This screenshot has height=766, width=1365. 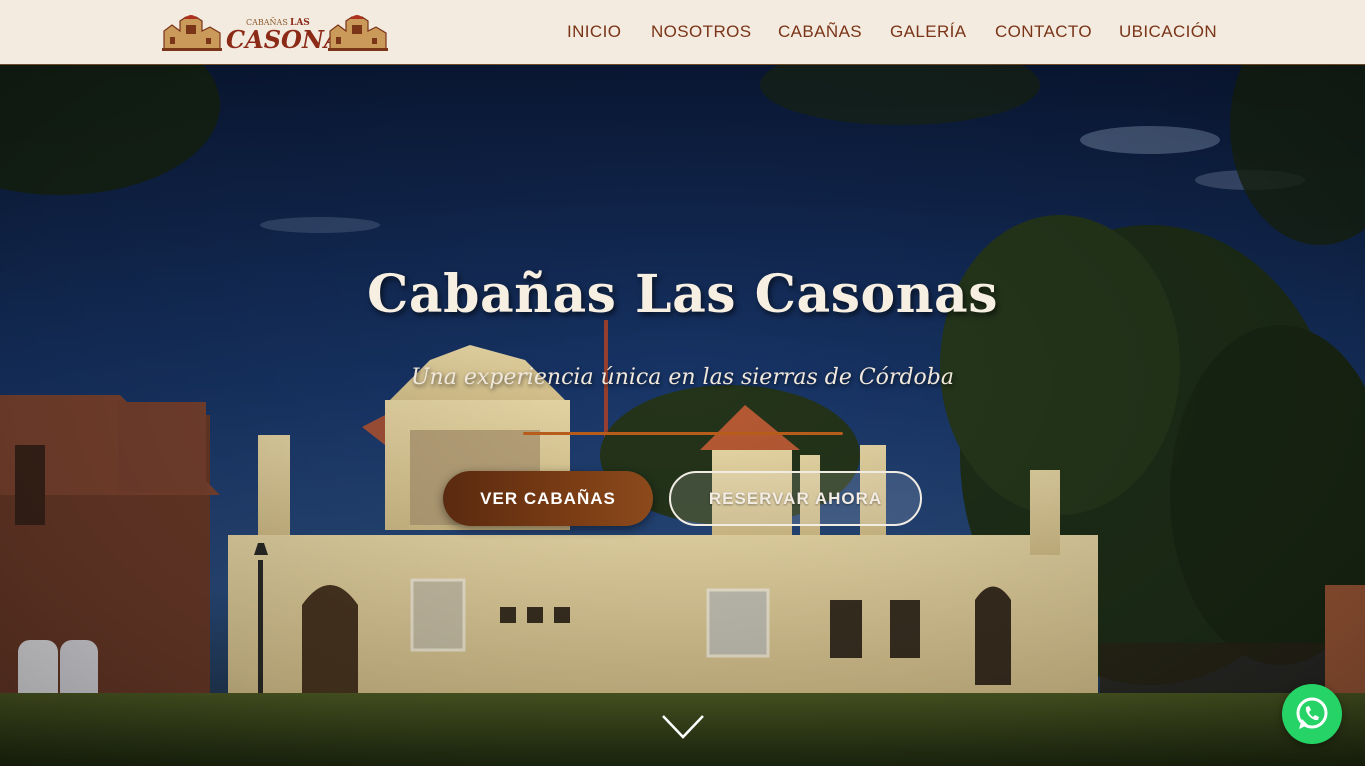 What do you see at coordinates (275, 32) in the screenshot?
I see `brand-logo: CABAÑAS LAS CASONAS` at bounding box center [275, 32].